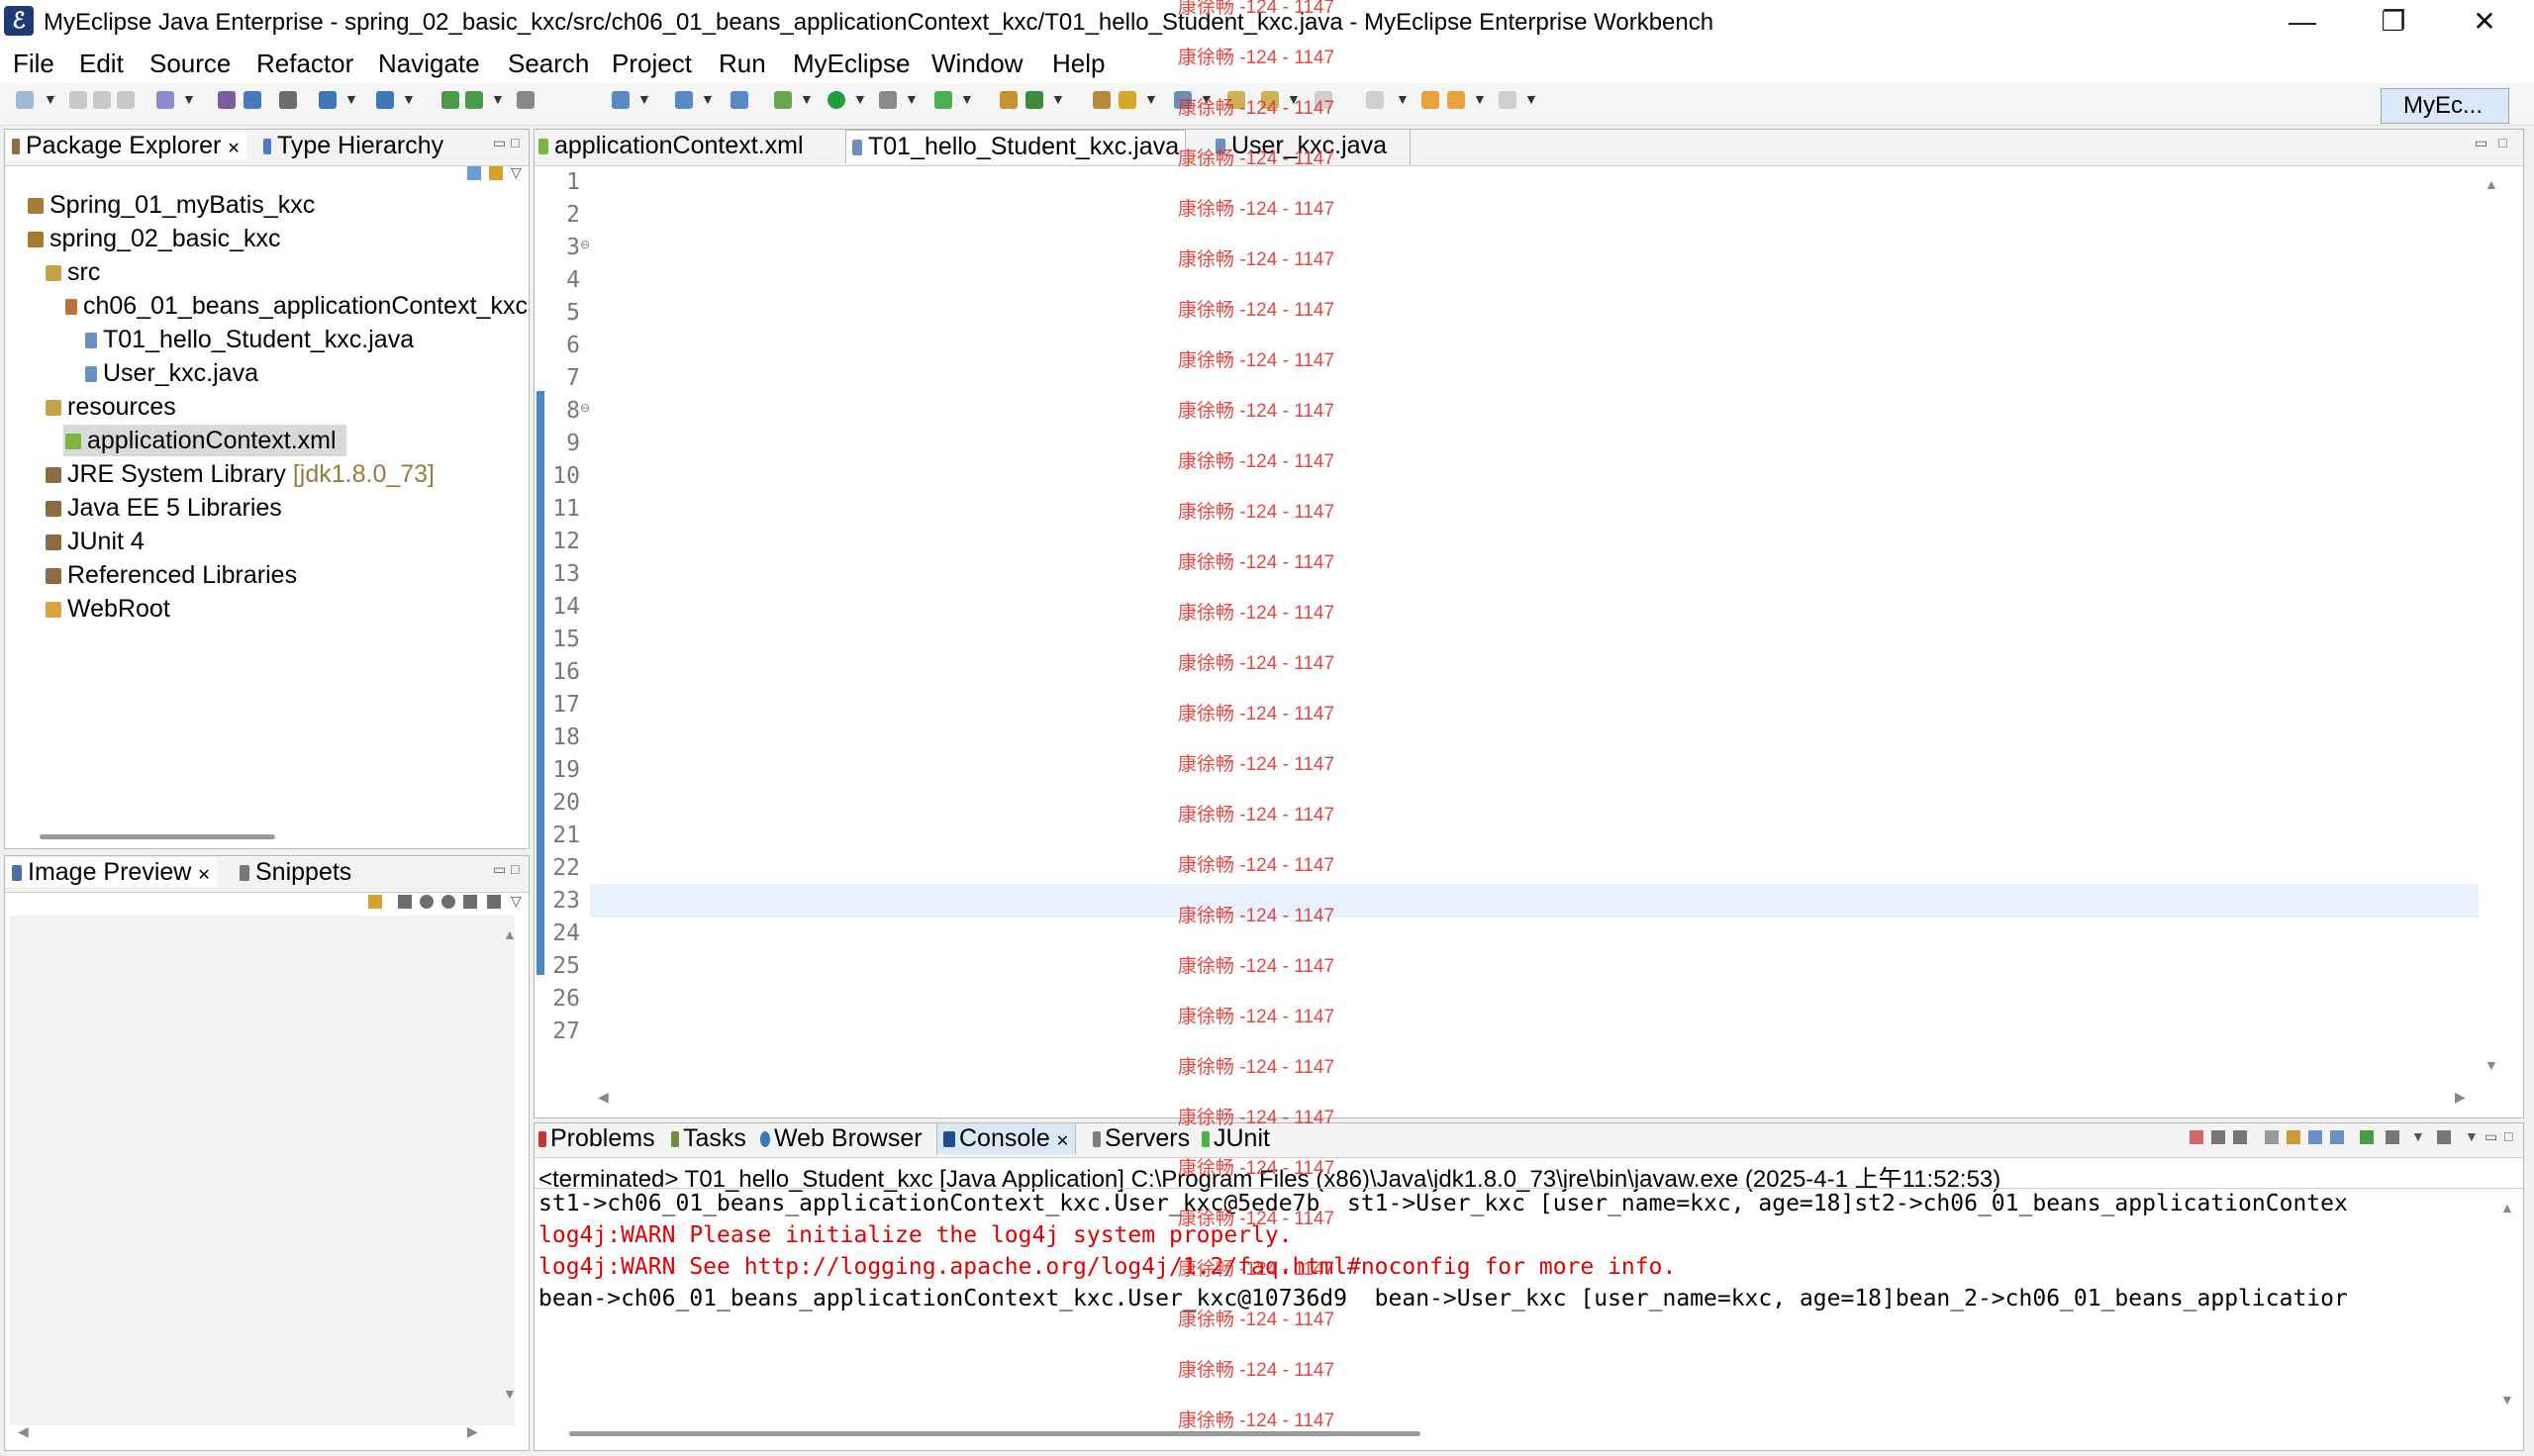  What do you see at coordinates (1151, 99) in the screenshot?
I see `pen-dropdown-icon: ▼` at bounding box center [1151, 99].